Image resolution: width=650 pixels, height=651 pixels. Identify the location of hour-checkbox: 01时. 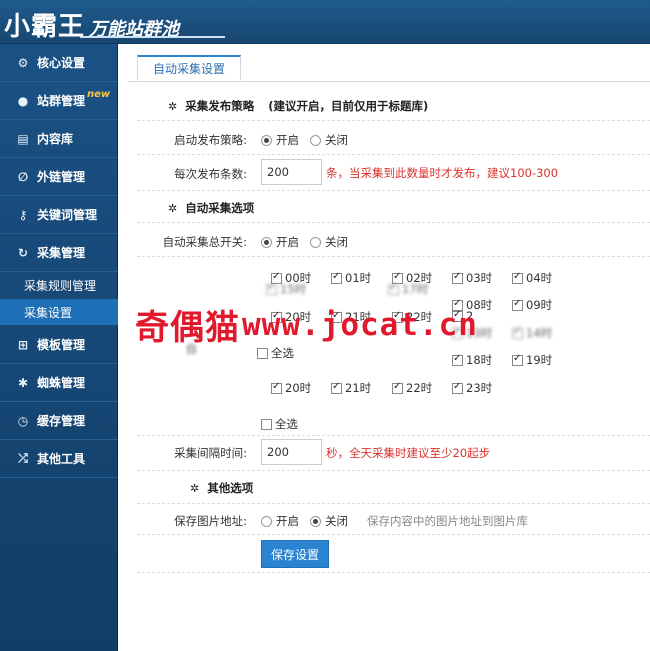
(351, 278).